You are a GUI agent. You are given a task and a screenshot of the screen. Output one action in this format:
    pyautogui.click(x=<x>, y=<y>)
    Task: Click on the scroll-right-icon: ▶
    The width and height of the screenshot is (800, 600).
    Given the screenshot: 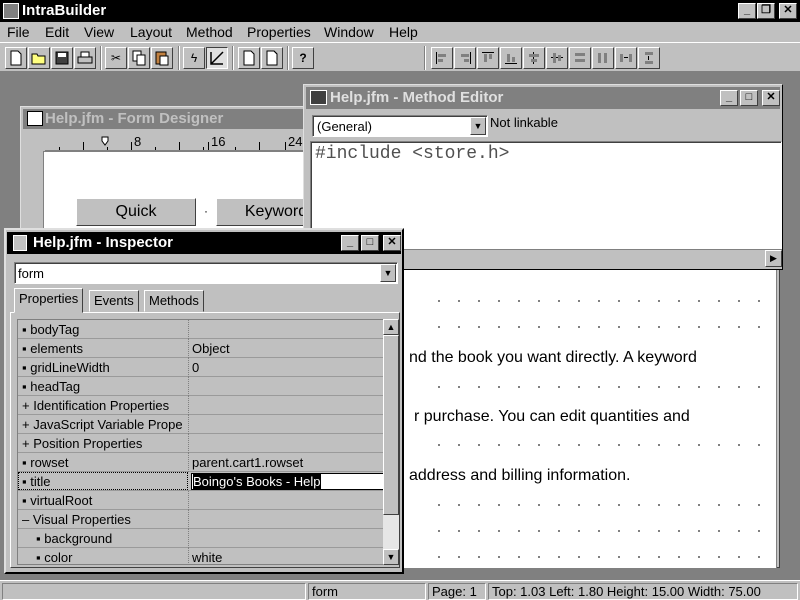 What is the action you would take?
    pyautogui.click(x=773, y=258)
    